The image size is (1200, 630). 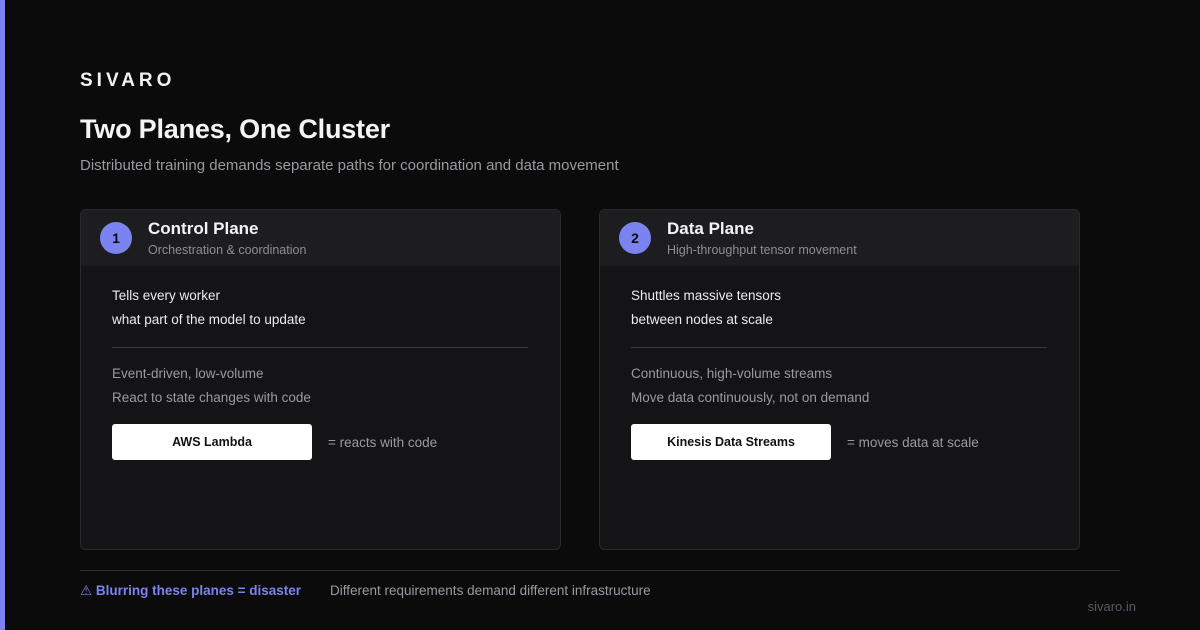 What do you see at coordinates (600, 570) in the screenshot?
I see `footer-divider` at bounding box center [600, 570].